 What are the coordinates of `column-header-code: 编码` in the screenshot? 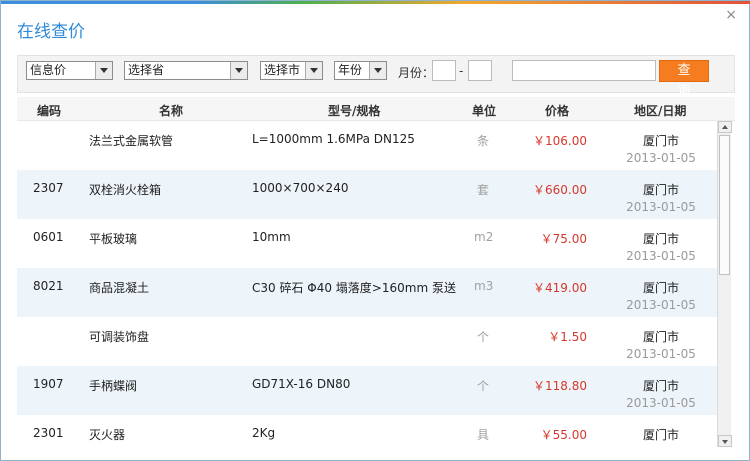 It's located at (49, 111).